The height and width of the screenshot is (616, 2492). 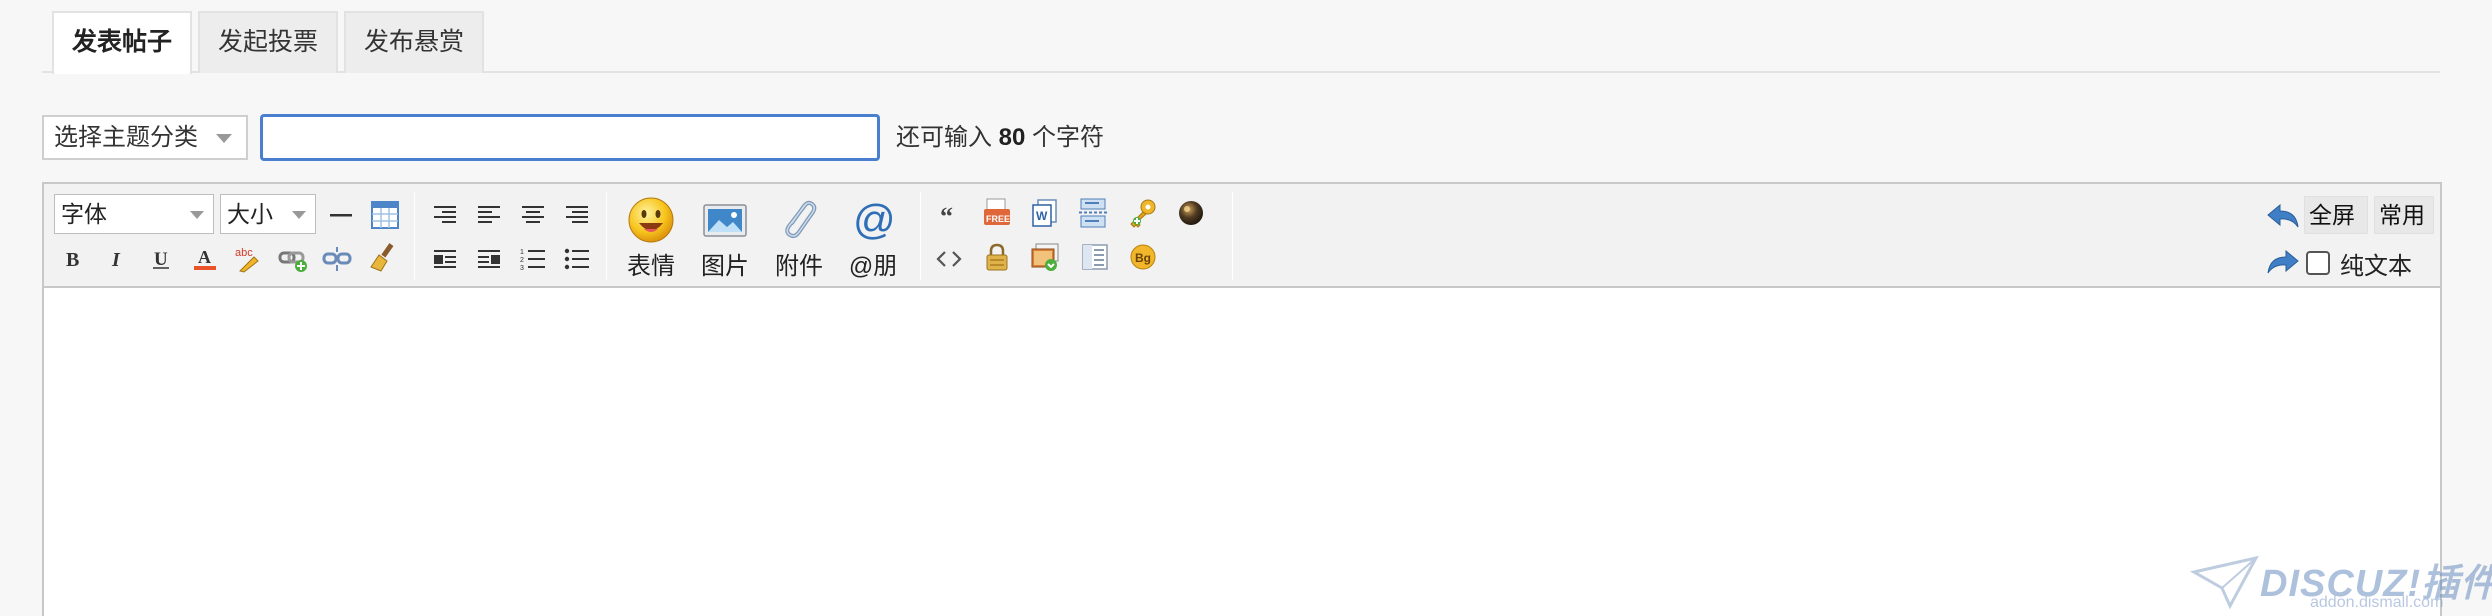 I want to click on hide-content-lock-icon, so click(x=997, y=257).